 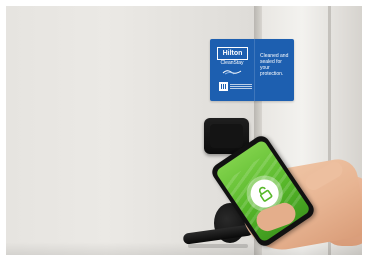 I want to click on cleanstay-logo-text: CleanStay, so click(x=232, y=63).